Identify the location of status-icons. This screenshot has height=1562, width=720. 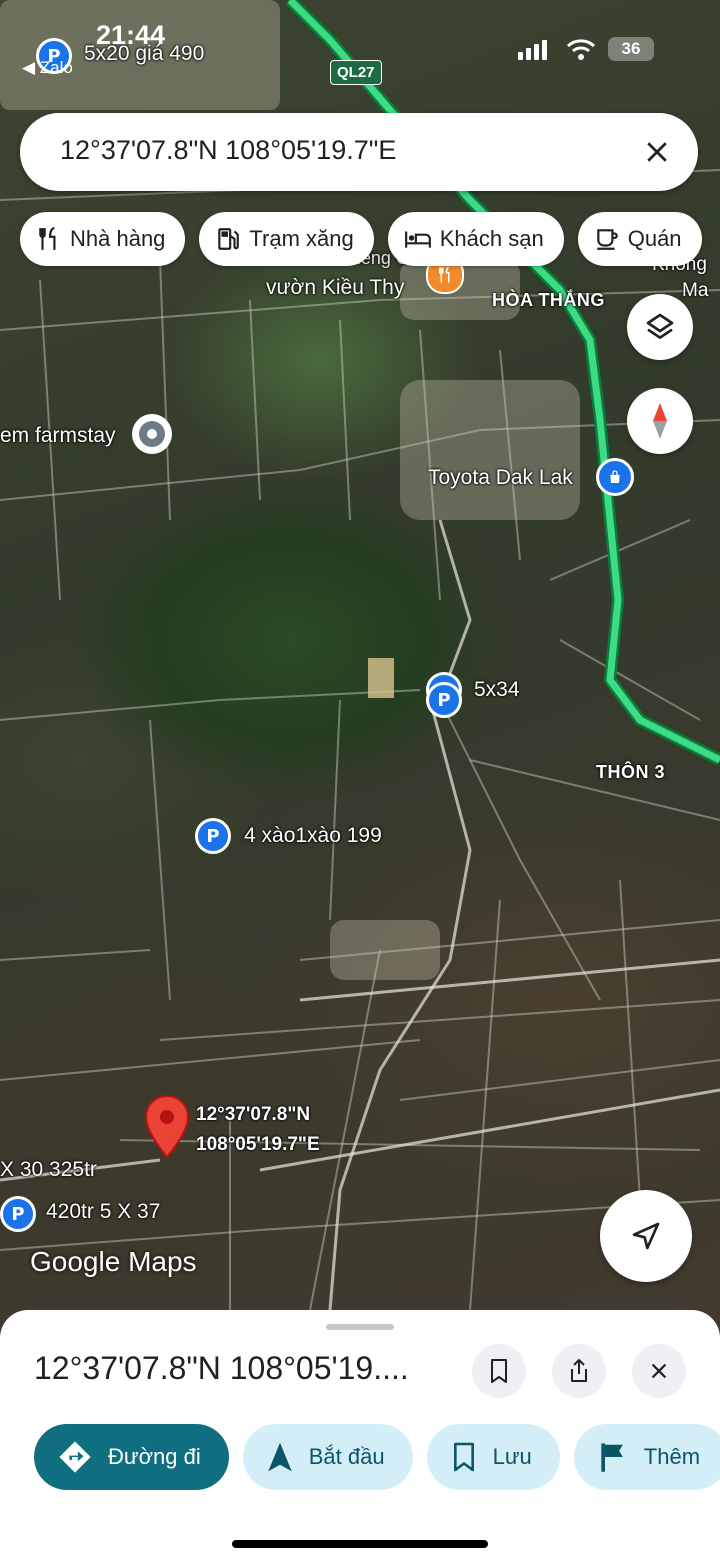
(557, 49).